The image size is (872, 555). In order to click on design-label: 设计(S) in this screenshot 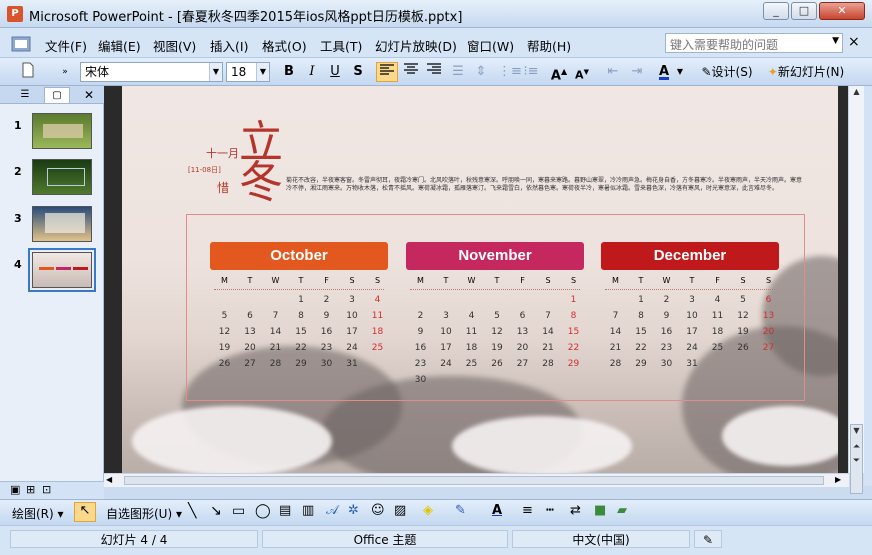, I will do `click(732, 72)`.